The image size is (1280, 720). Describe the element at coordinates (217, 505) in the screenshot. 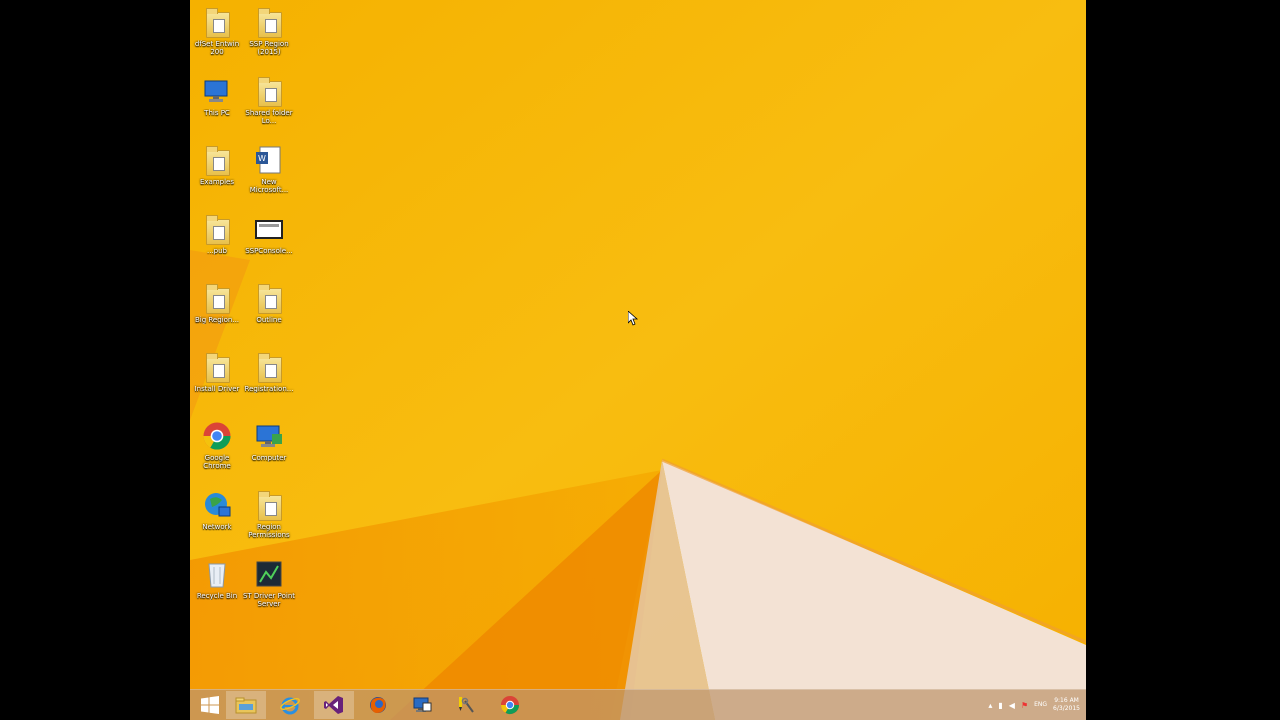

I see `network-globe-icon` at that location.